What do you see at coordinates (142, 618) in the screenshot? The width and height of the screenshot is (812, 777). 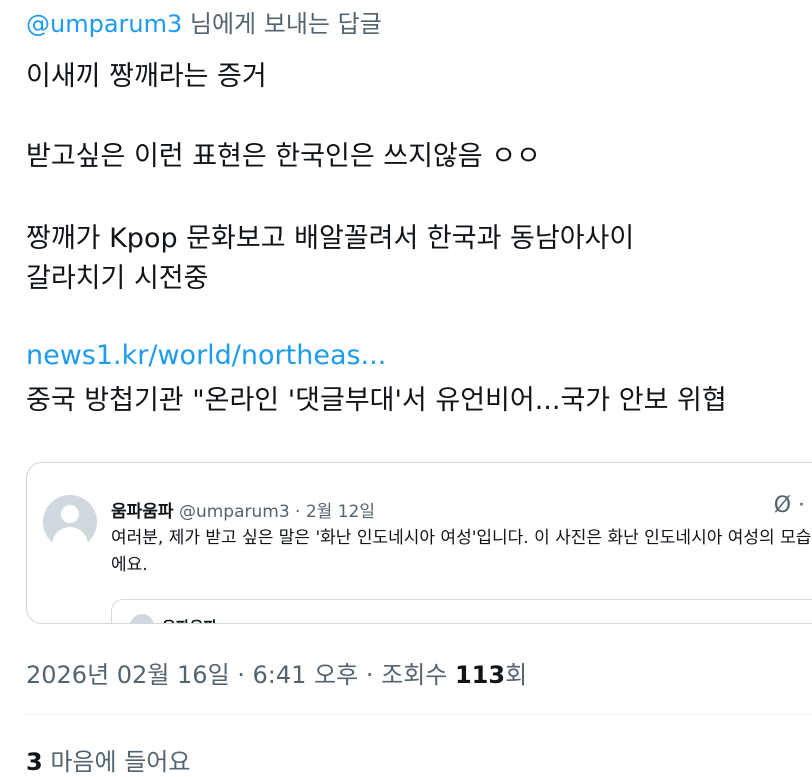 I see `nested-avatar` at bounding box center [142, 618].